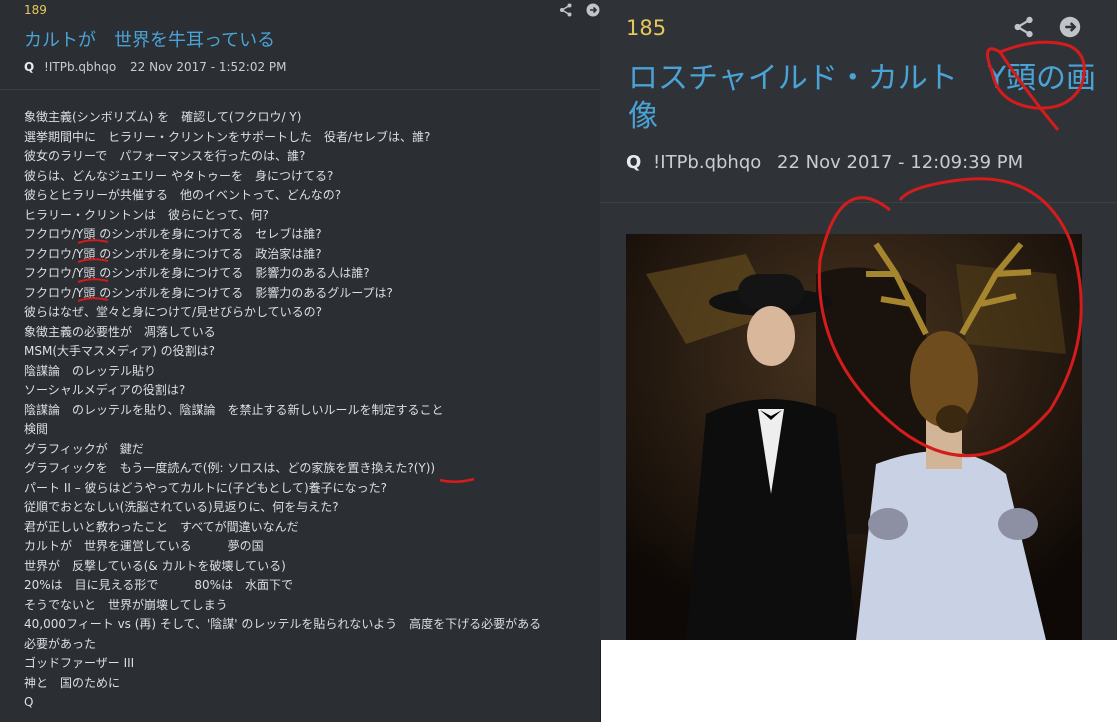  Describe the element at coordinates (183, 195) in the screenshot. I see `body-line: 彼らとヒラリーが共催する 他のイベントって、どんなの?` at that location.